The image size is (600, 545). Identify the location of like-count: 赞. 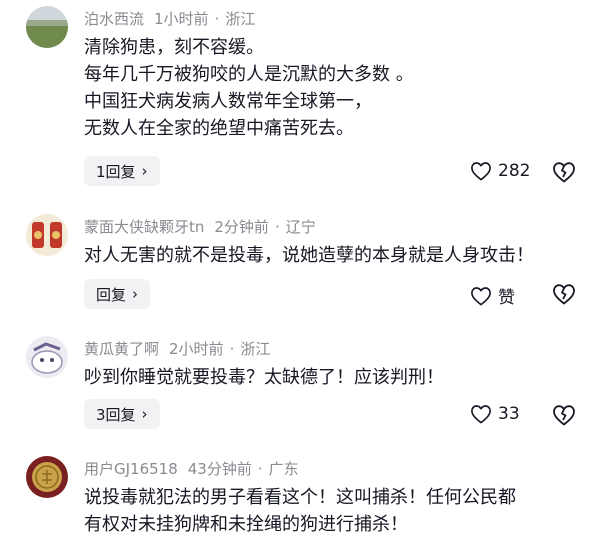
(506, 298).